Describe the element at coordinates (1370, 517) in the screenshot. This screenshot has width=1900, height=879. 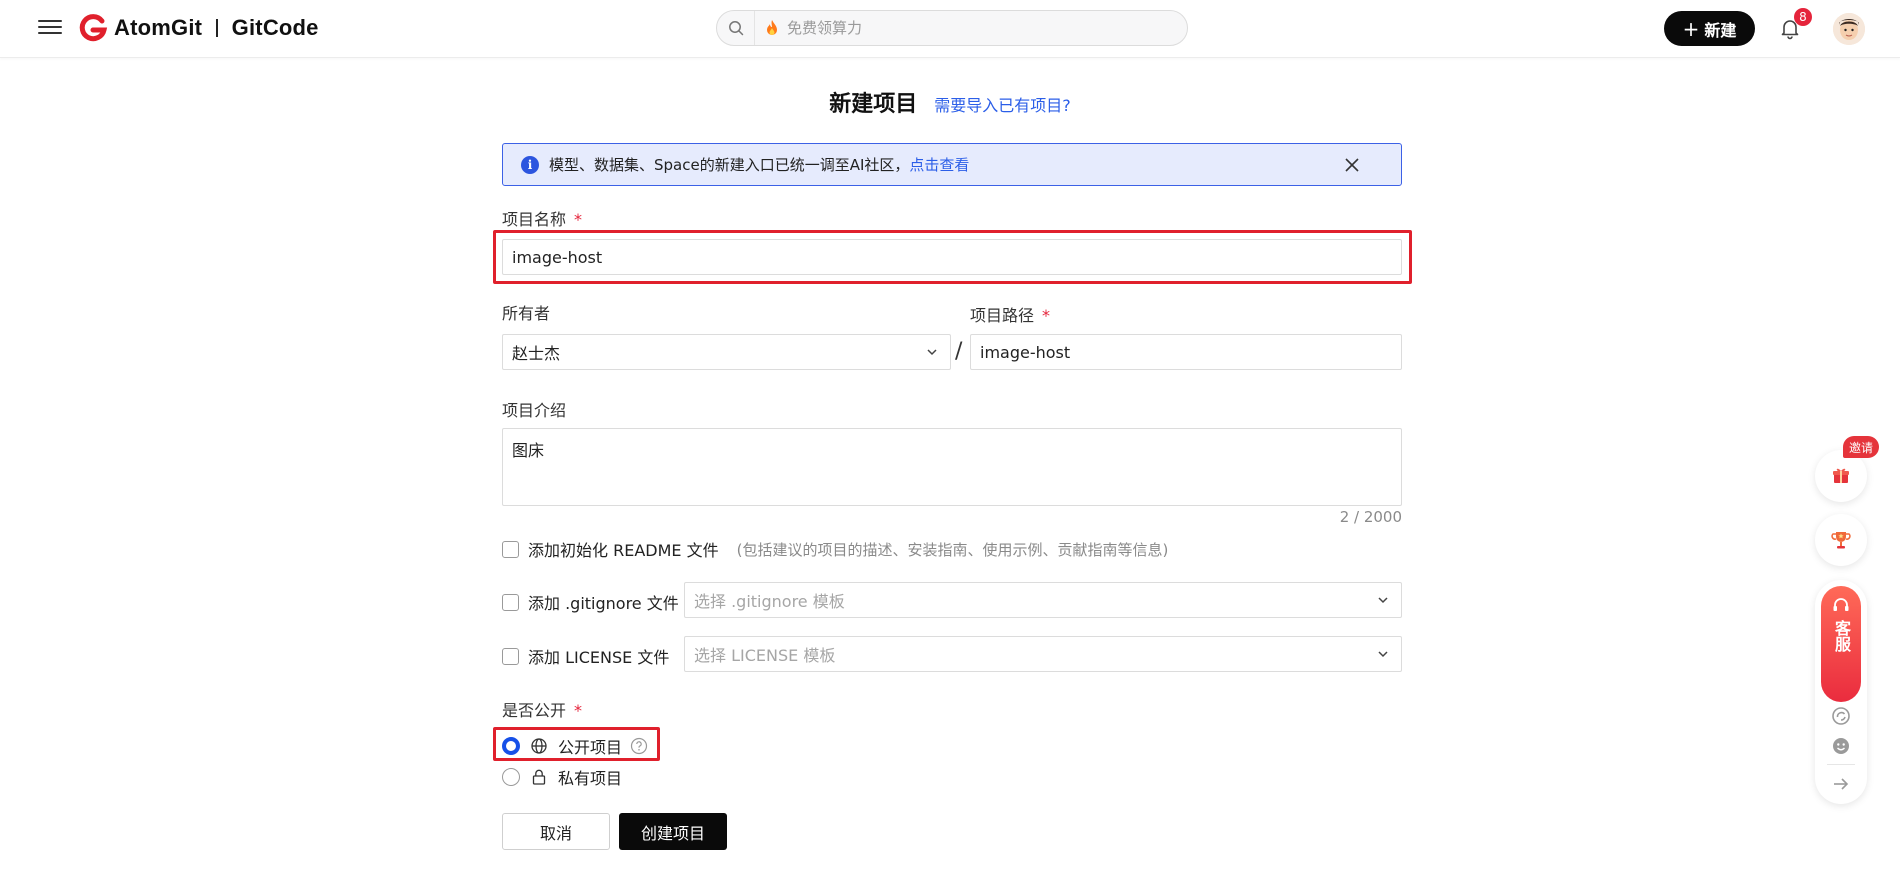
I see `description-counter: 2 / 2000` at that location.